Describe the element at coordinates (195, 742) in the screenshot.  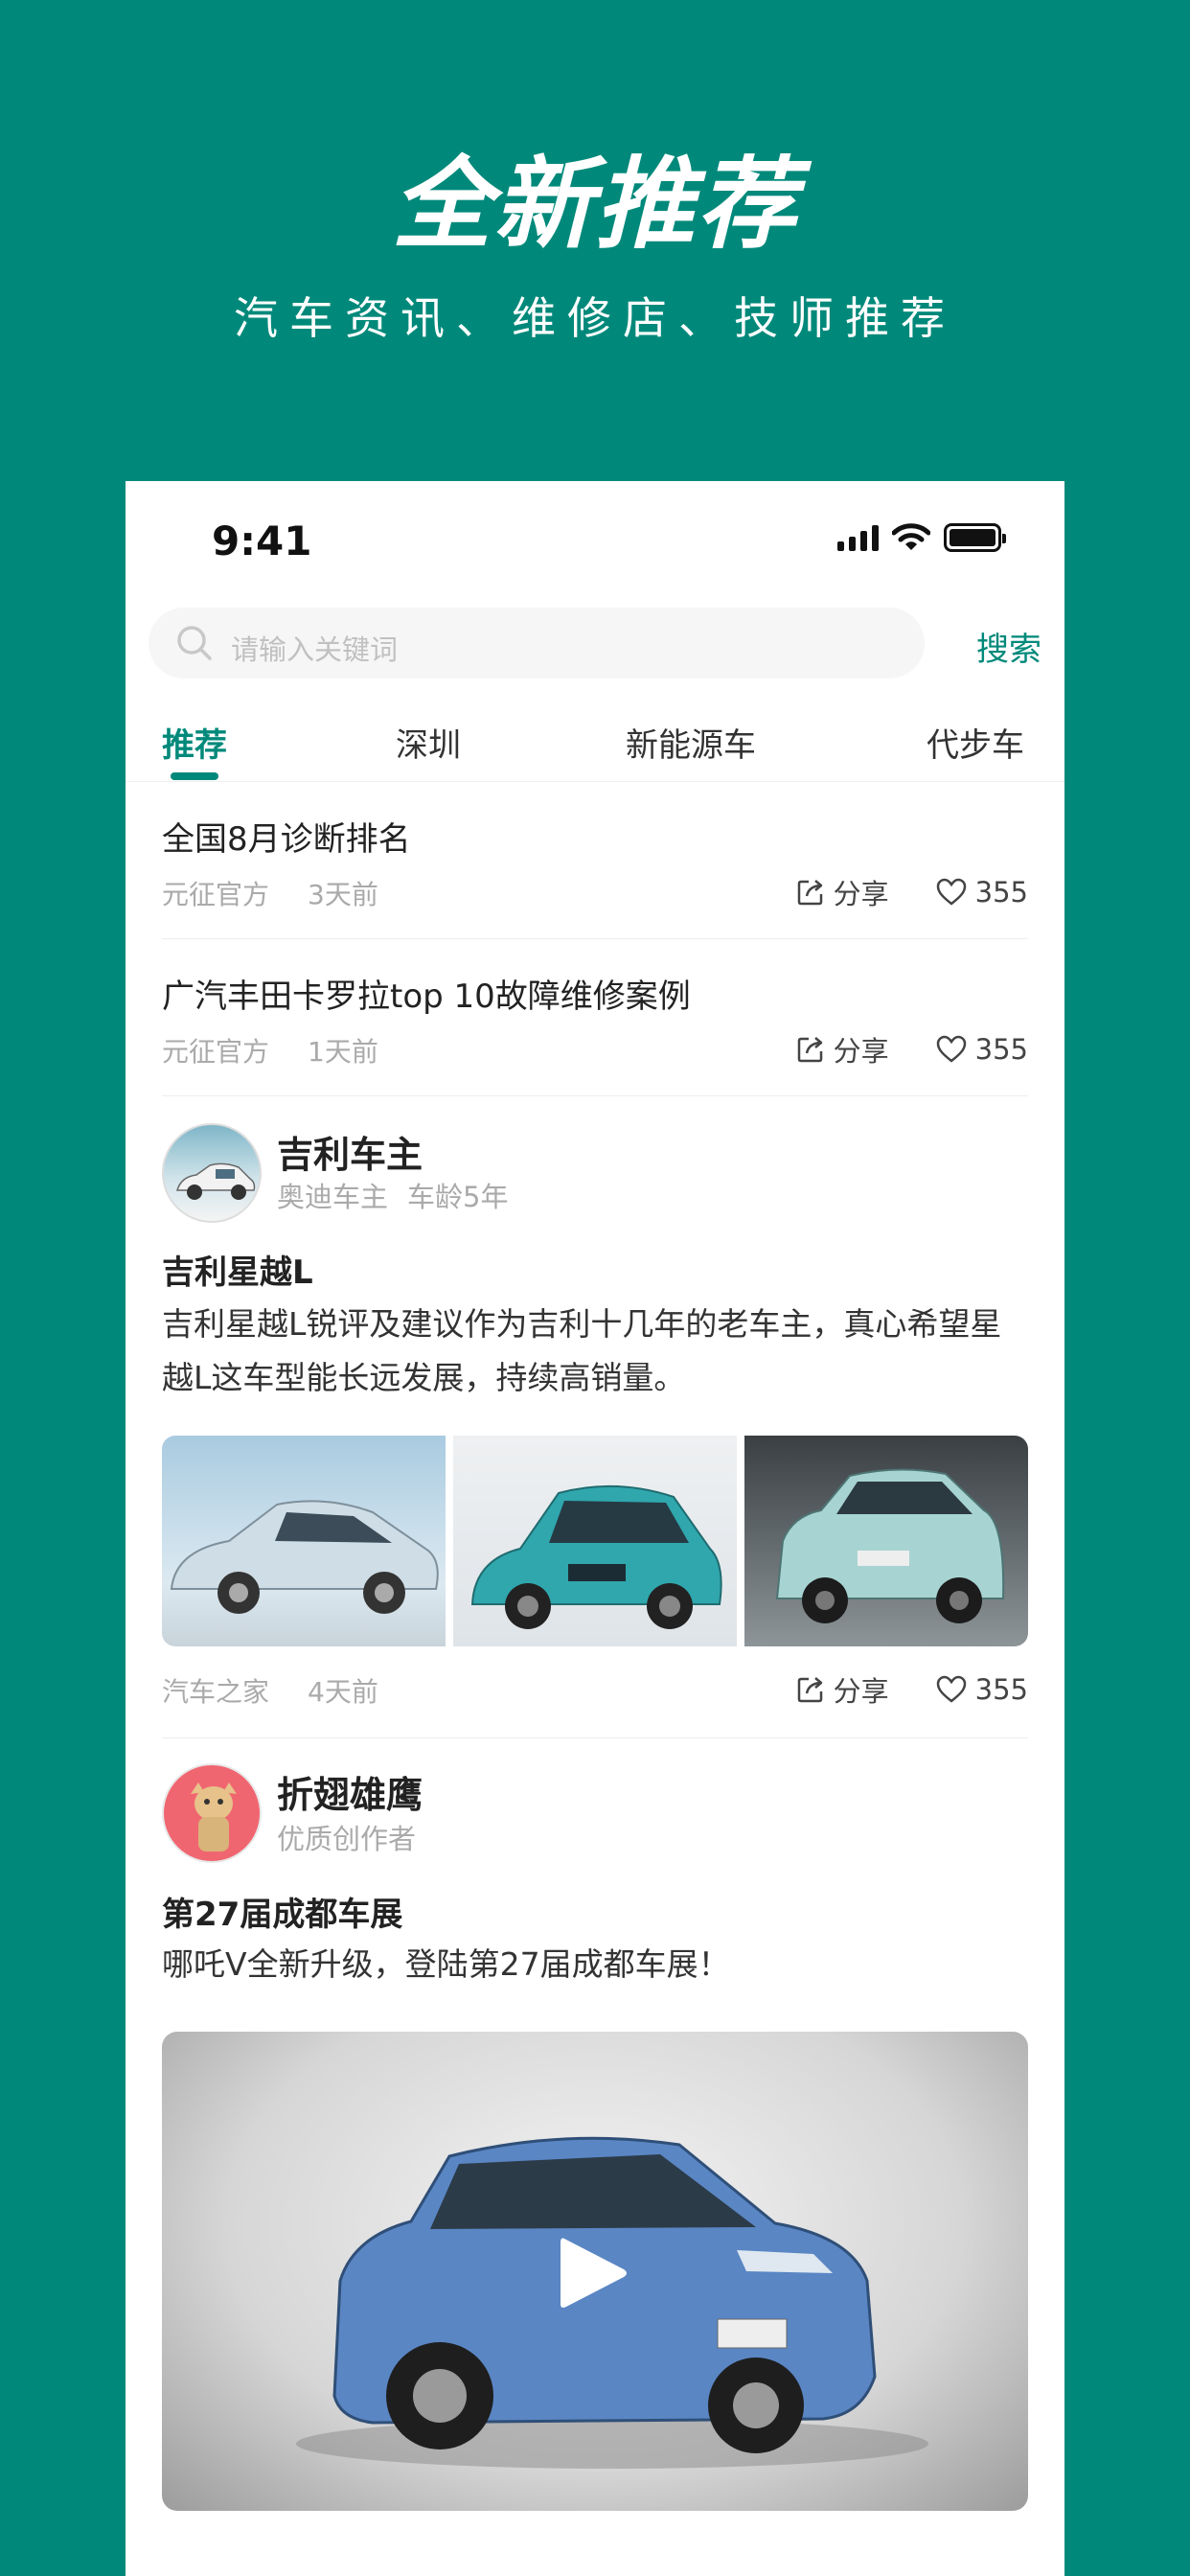
I see `tab-recommend: 推荐` at that location.